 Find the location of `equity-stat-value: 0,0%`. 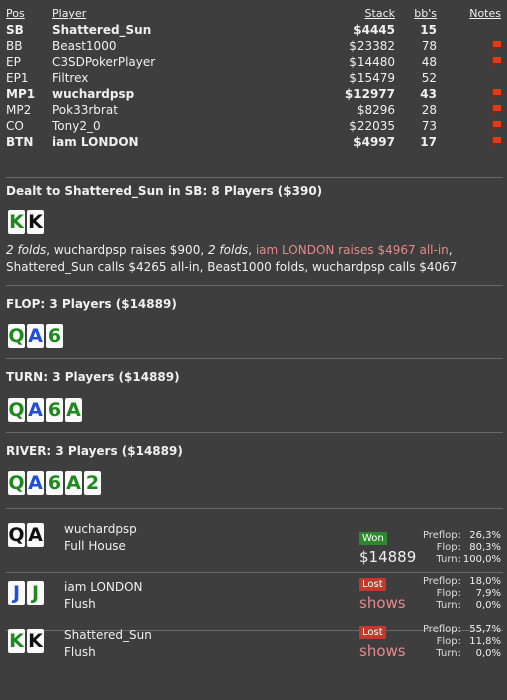

equity-stat-value: 0,0% is located at coordinates (488, 653).